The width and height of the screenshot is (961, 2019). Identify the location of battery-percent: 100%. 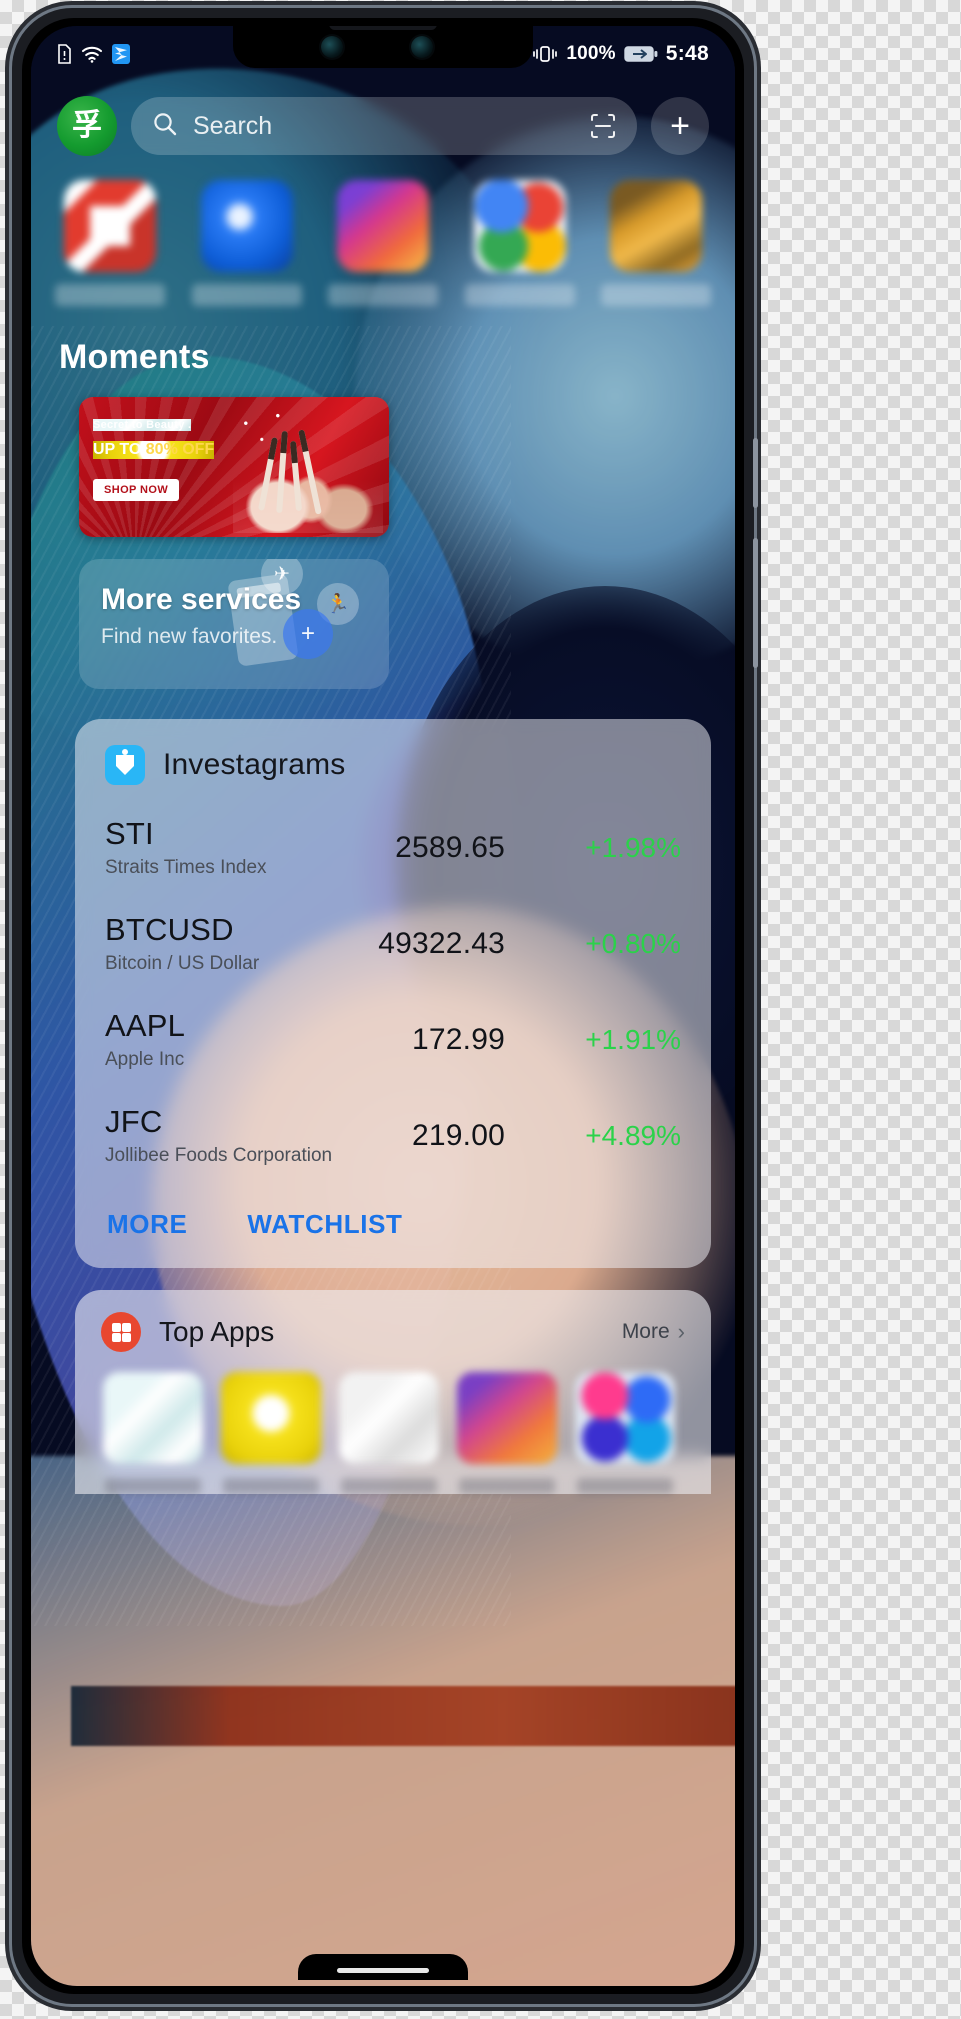
(591, 53).